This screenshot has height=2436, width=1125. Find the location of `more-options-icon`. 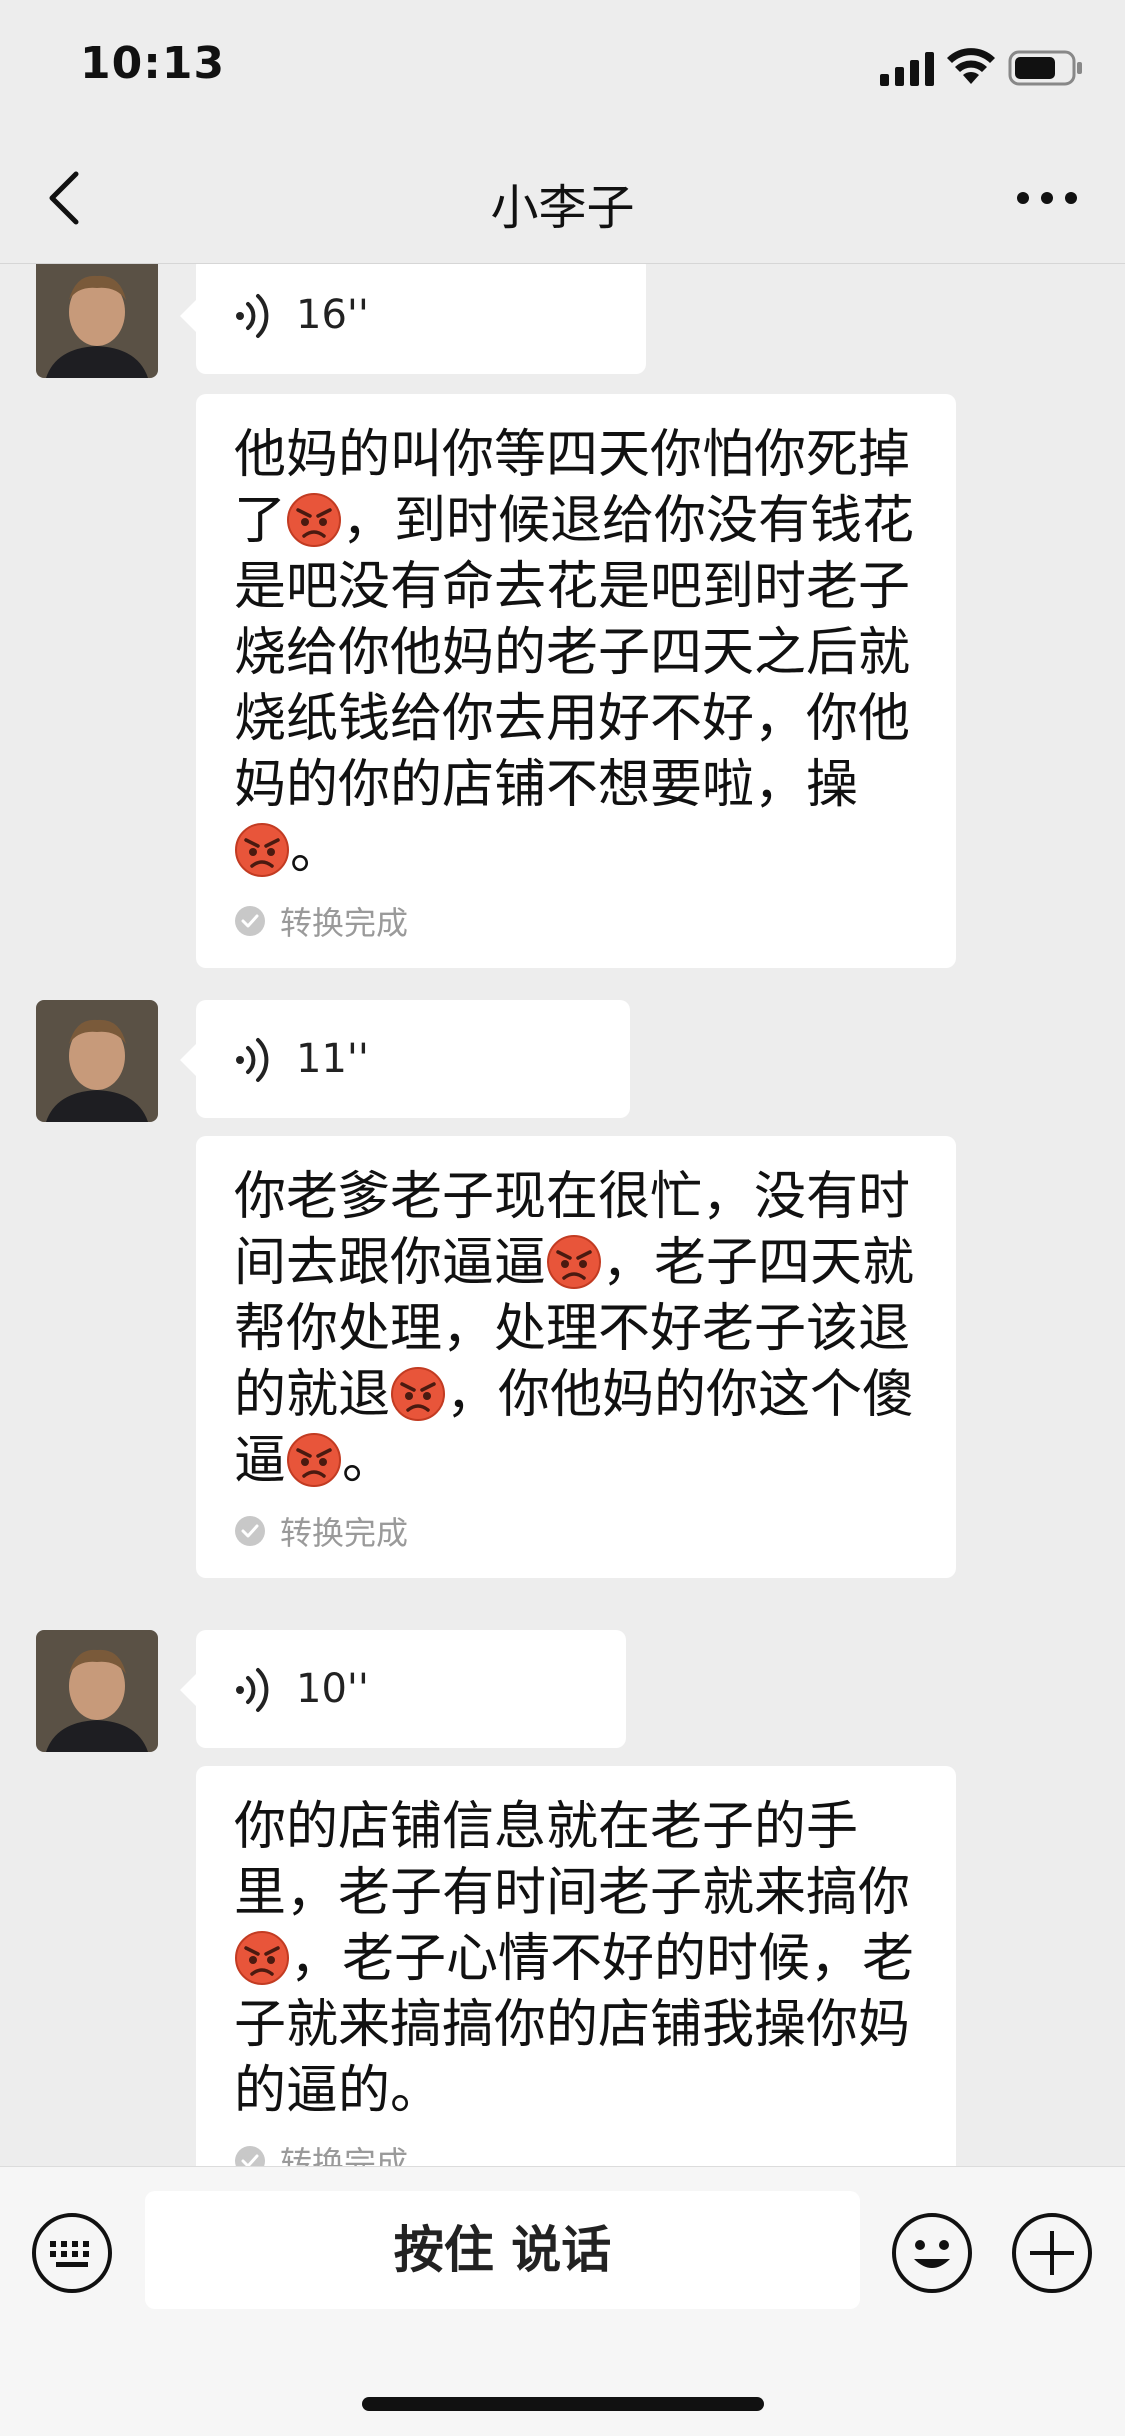

more-options-icon is located at coordinates (1047, 198).